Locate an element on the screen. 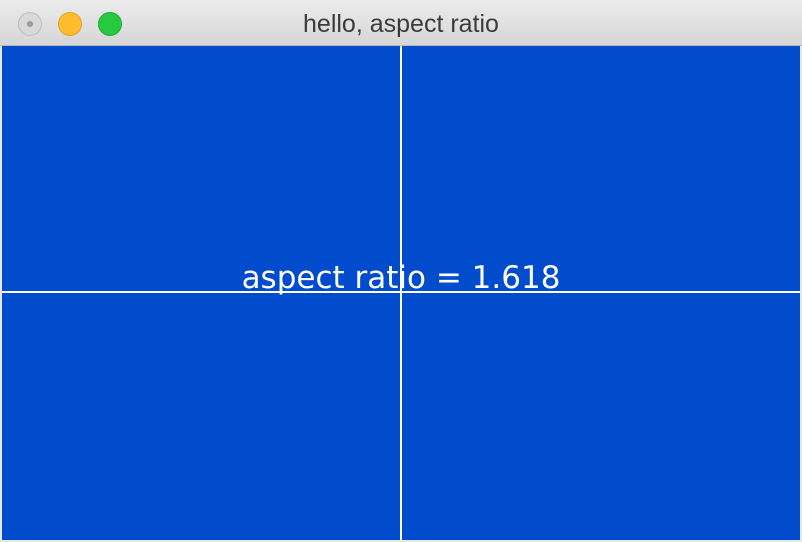  window-title: hello, aspect ratio is located at coordinates (401, 24).